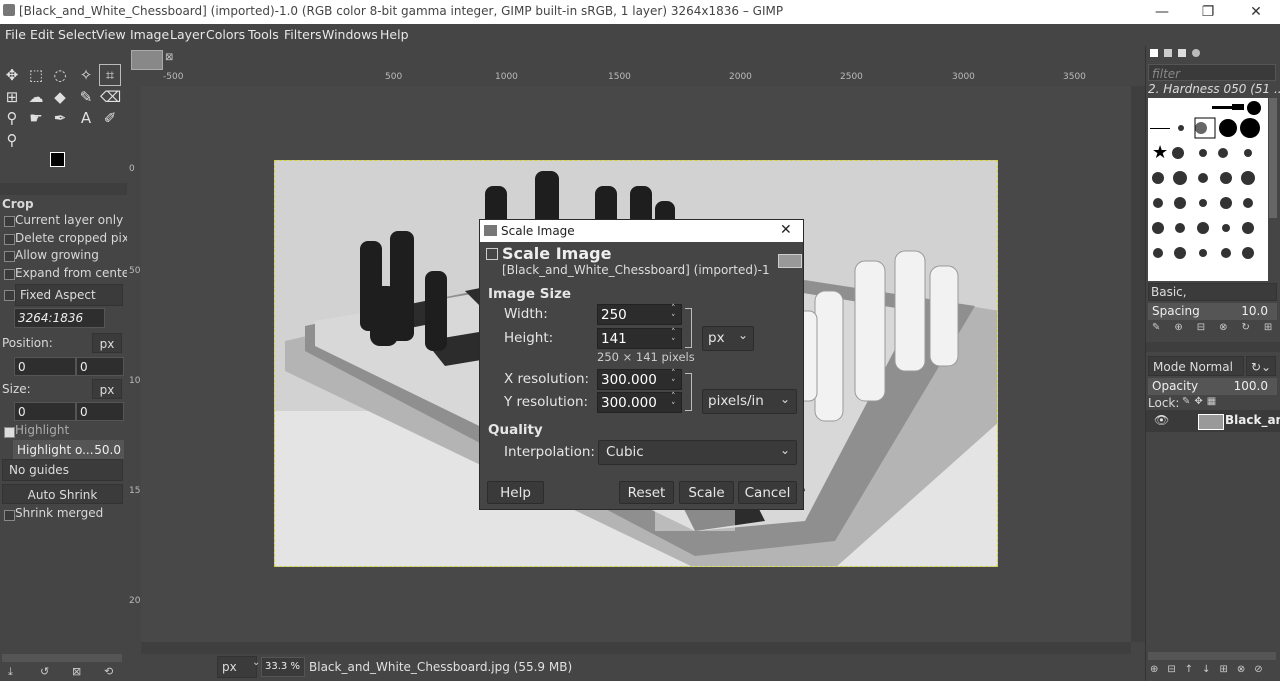 Image resolution: width=1280 pixels, height=681 pixels. What do you see at coordinates (1212, 292) in the screenshot?
I see `brush-tag-select: Basic,` at bounding box center [1212, 292].